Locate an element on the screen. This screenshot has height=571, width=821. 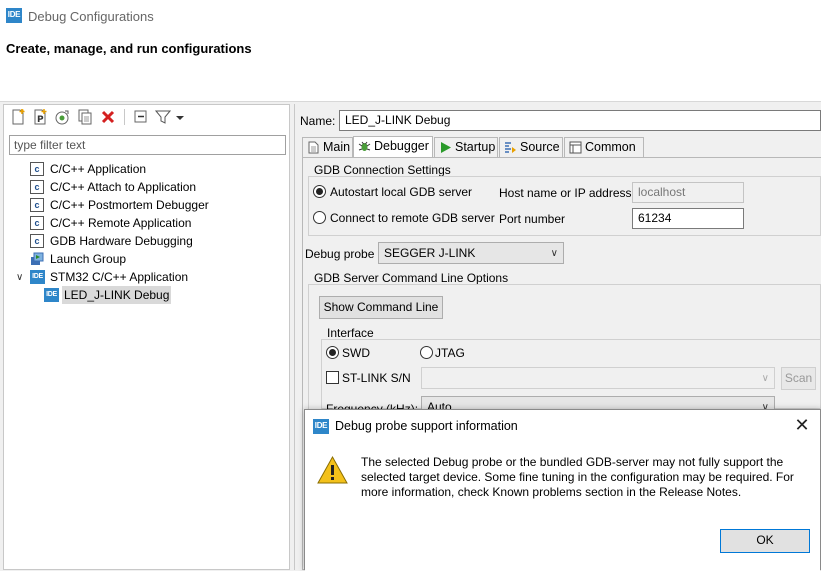
page-title: Create, manage, and run configurations is located at coordinates (129, 48).